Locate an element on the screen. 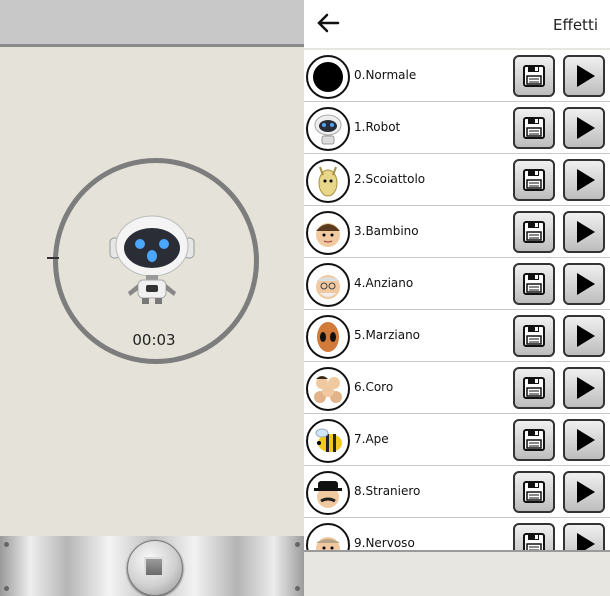 The height and width of the screenshot is (596, 610). list-divider is located at coordinates (457, 551).